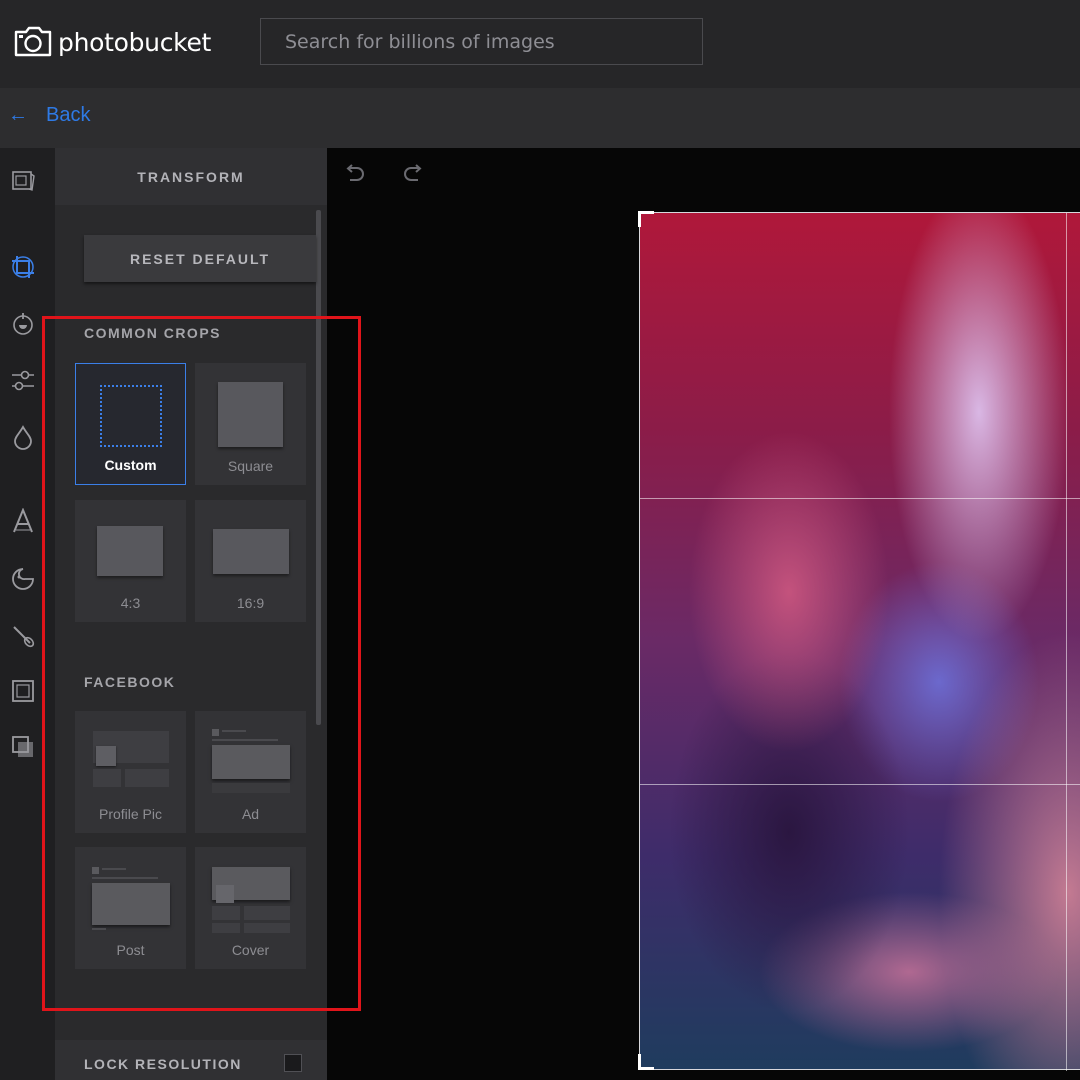 The height and width of the screenshot is (1080, 1080). What do you see at coordinates (130, 814) in the screenshot?
I see `crop-option-label: Profile Pic` at bounding box center [130, 814].